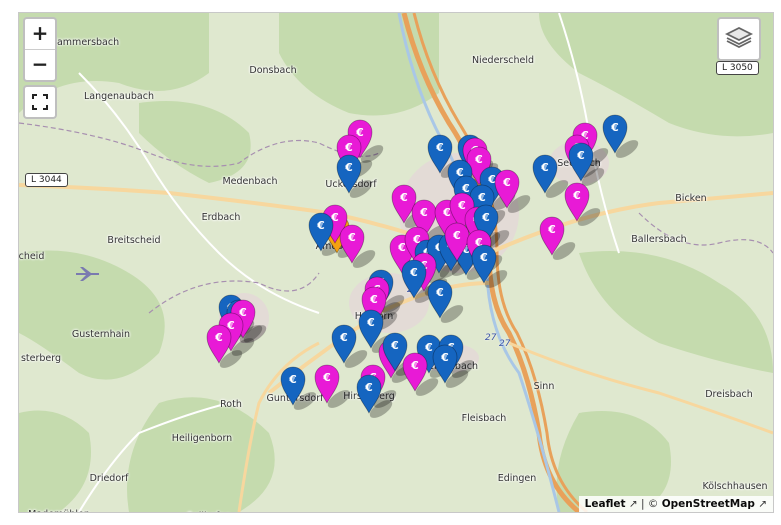 The width and height of the screenshot is (781, 525). What do you see at coordinates (605, 504) in the screenshot?
I see `leaflet-link: Leaflet` at bounding box center [605, 504].